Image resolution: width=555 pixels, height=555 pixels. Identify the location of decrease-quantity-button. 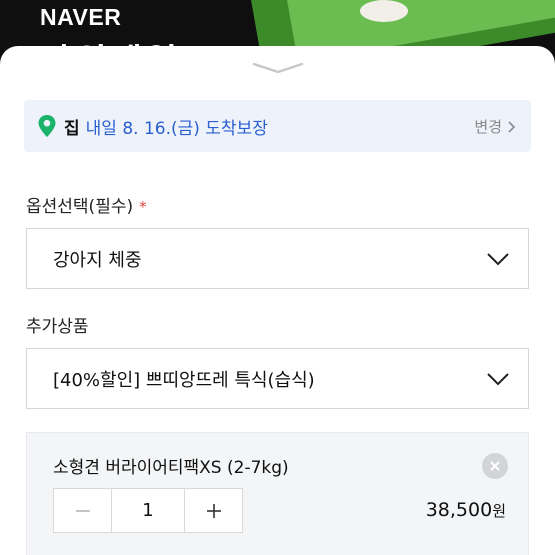
(82, 510).